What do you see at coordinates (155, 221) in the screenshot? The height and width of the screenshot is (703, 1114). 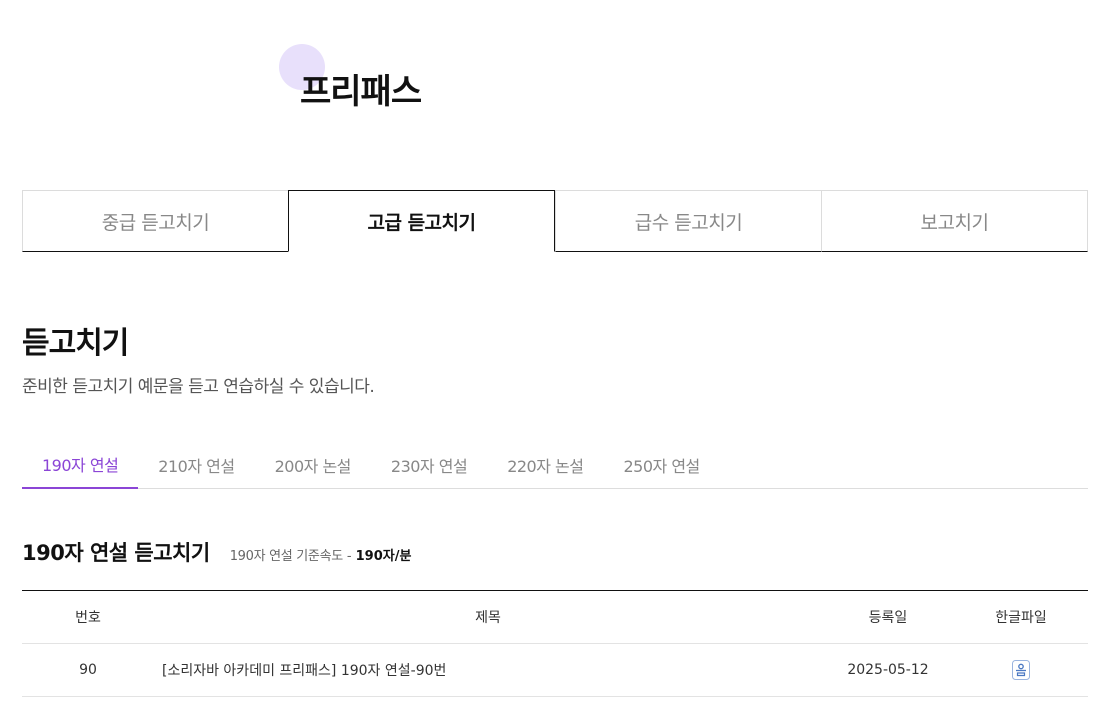 I see `tab-intermediate-listening: 중급 듣고치기` at bounding box center [155, 221].